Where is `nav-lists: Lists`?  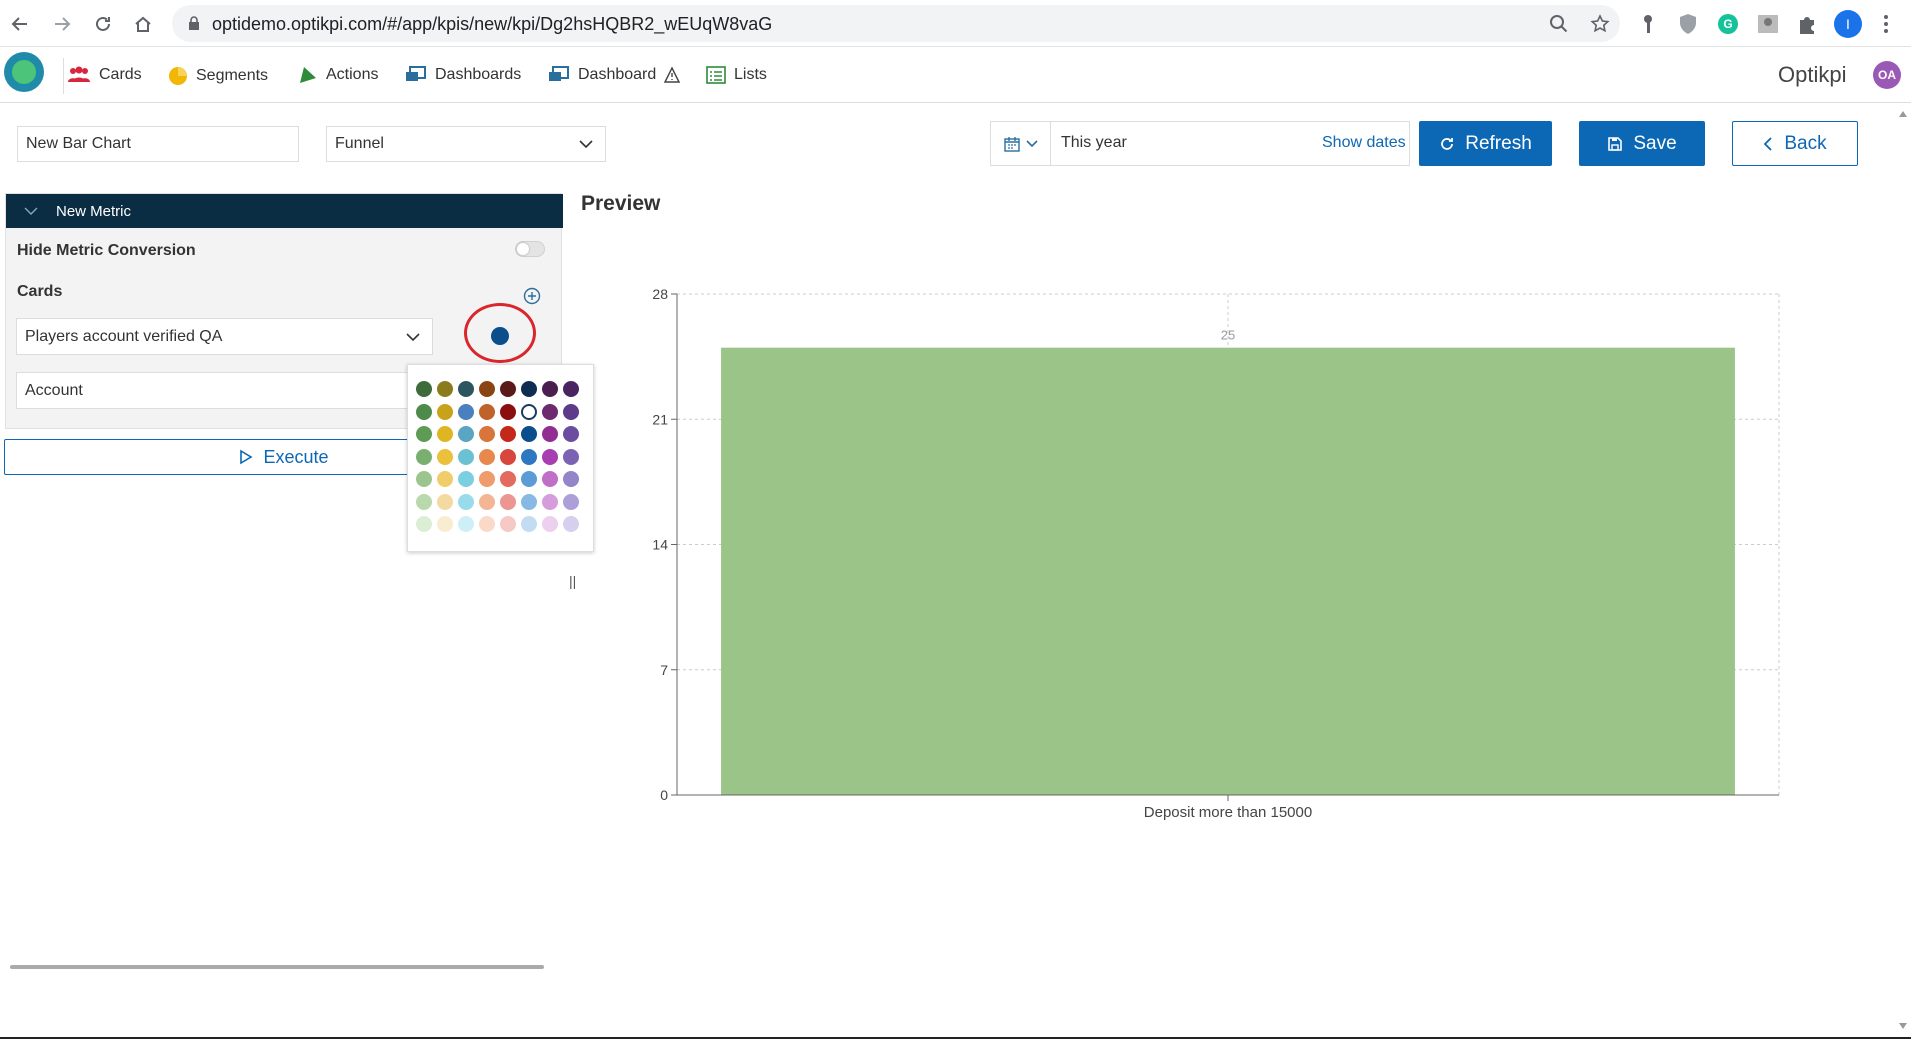 nav-lists: Lists is located at coordinates (736, 75).